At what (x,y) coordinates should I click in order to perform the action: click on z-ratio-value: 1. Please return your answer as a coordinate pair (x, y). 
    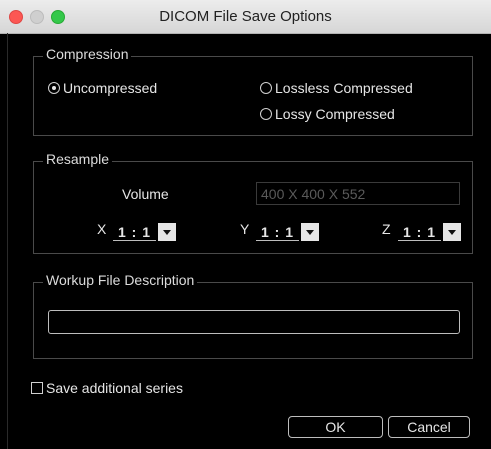
    Looking at the image, I should click on (419, 232).